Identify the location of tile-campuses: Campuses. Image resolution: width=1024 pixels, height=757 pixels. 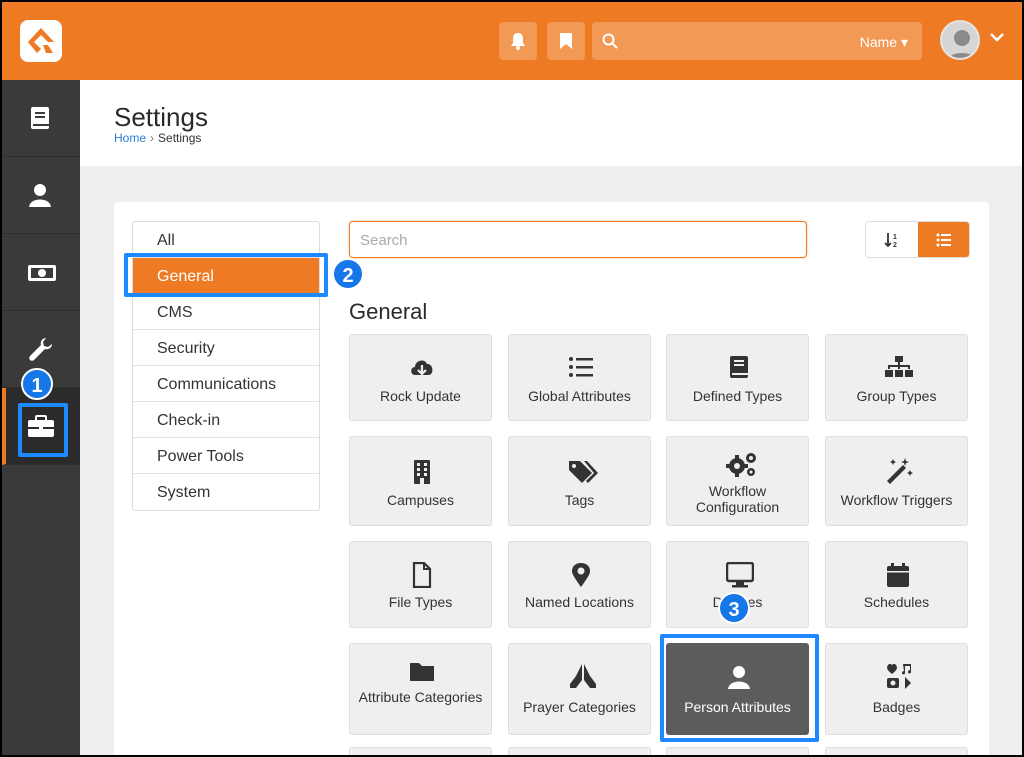
(420, 481).